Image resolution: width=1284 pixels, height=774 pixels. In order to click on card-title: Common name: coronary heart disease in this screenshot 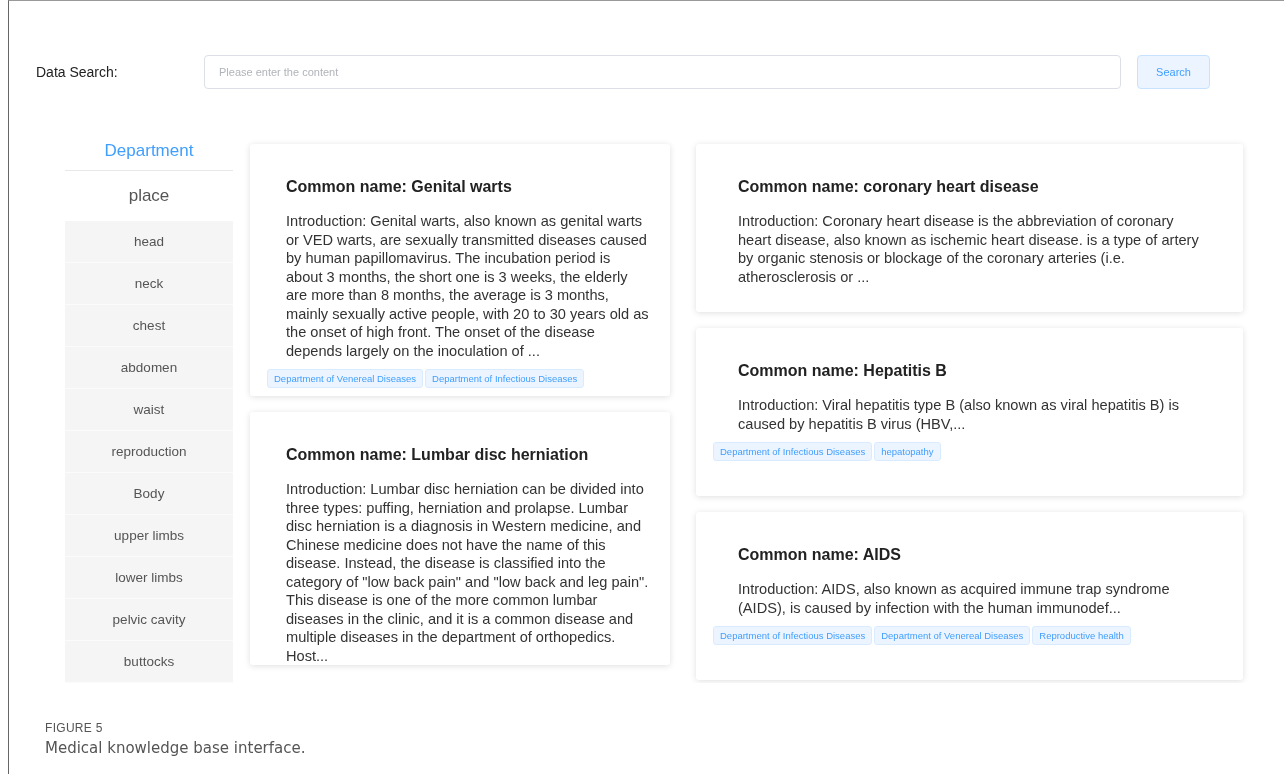, I will do `click(888, 187)`.